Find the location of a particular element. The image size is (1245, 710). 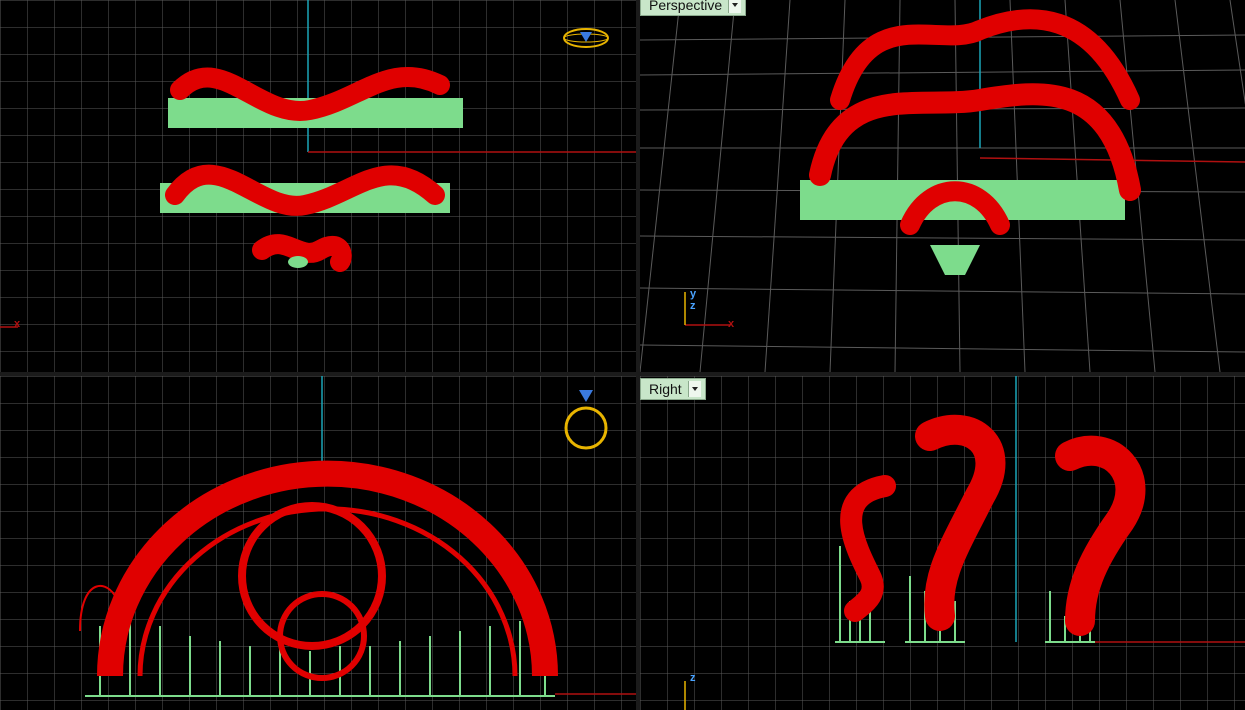

tab-right: Right is located at coordinates (673, 389).